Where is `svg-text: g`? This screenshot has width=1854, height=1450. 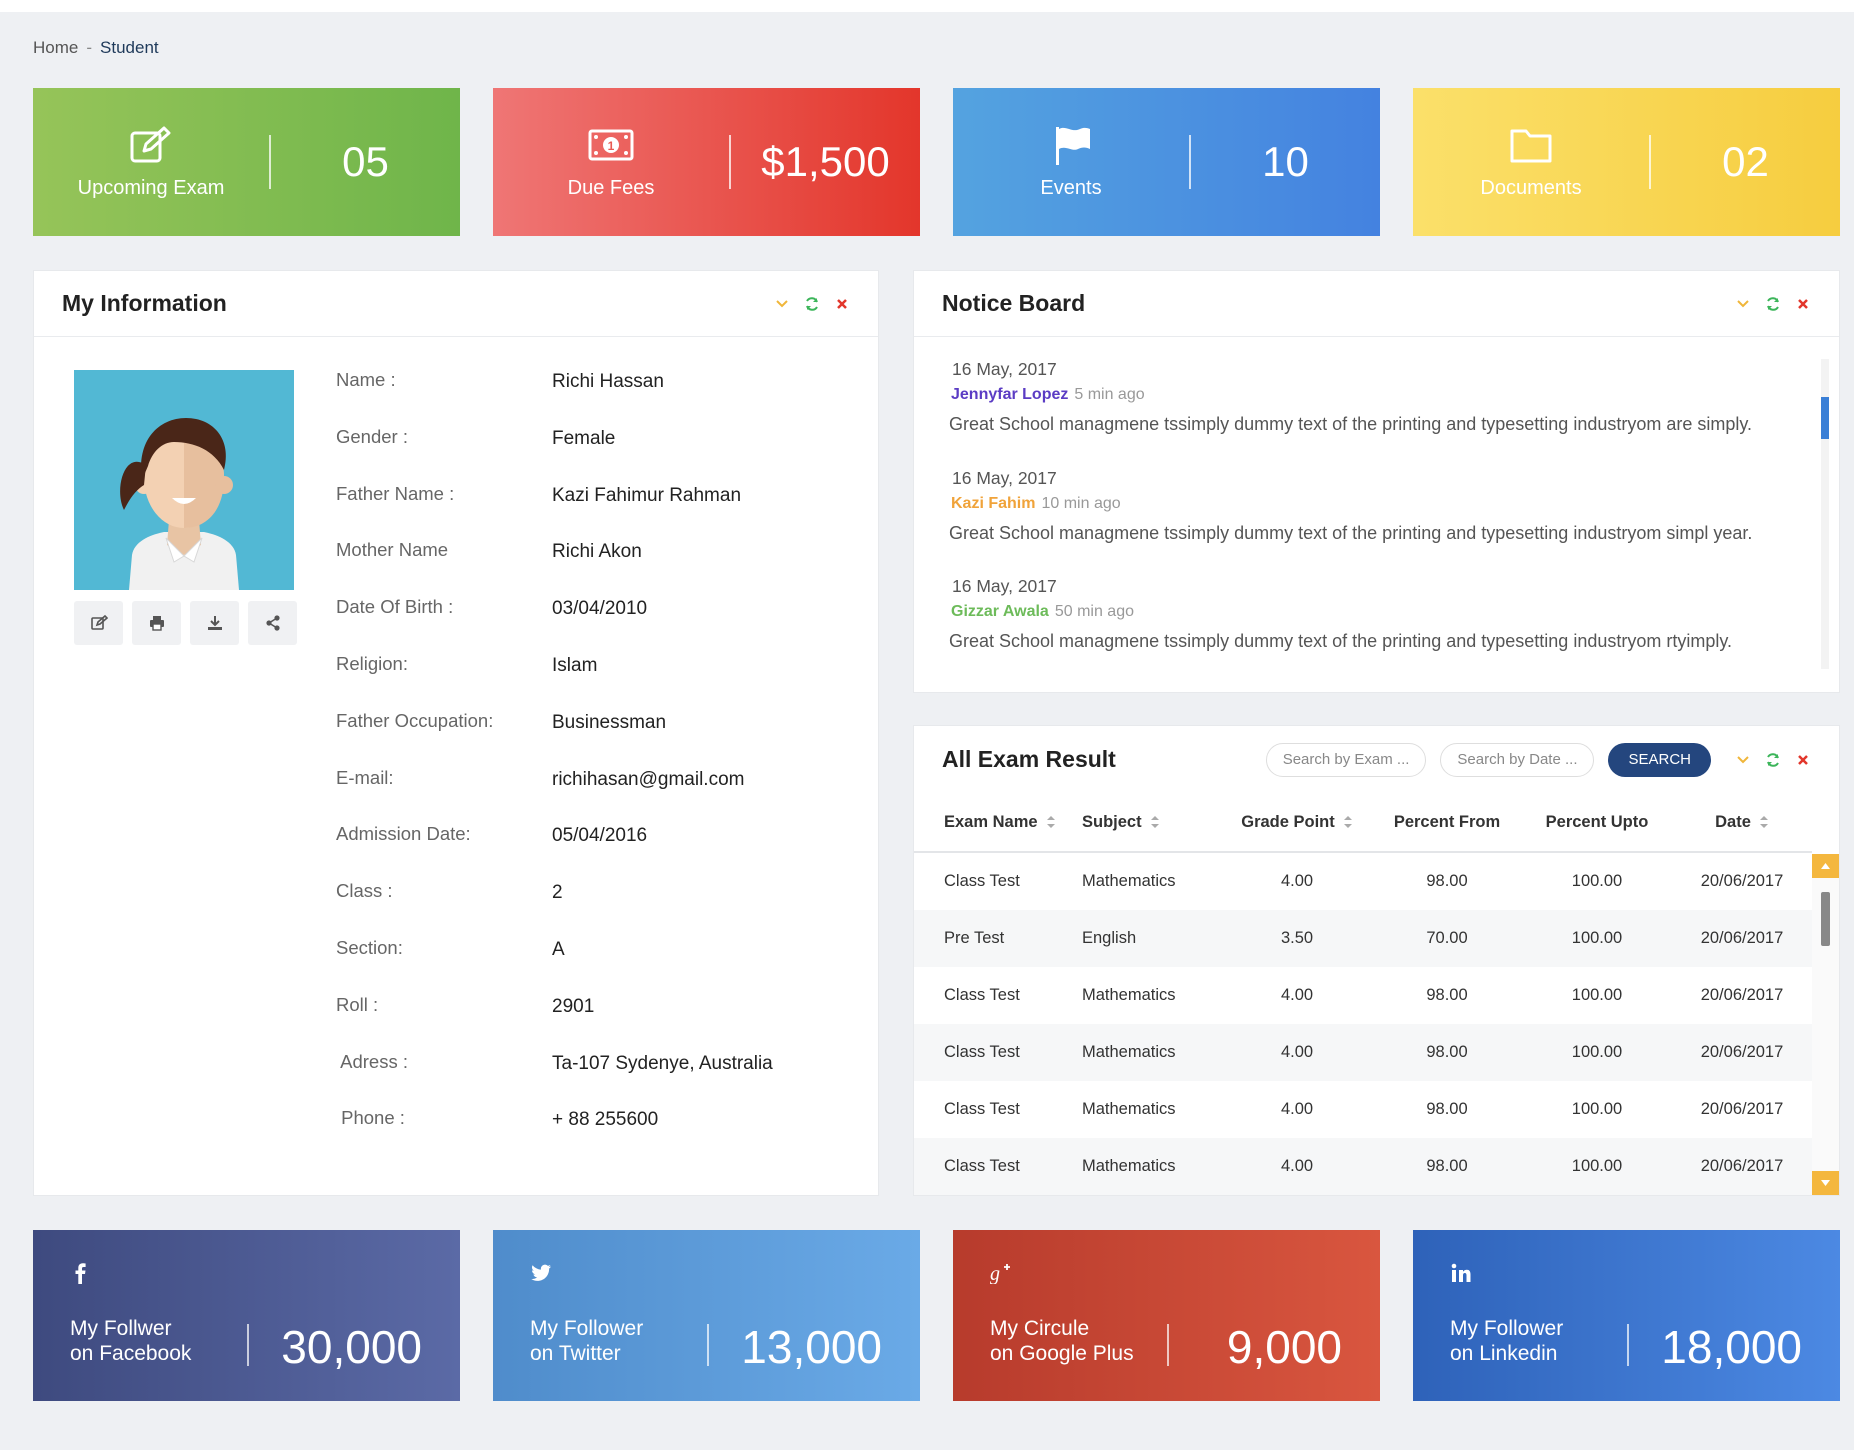 svg-text: g is located at coordinates (995, 1273).